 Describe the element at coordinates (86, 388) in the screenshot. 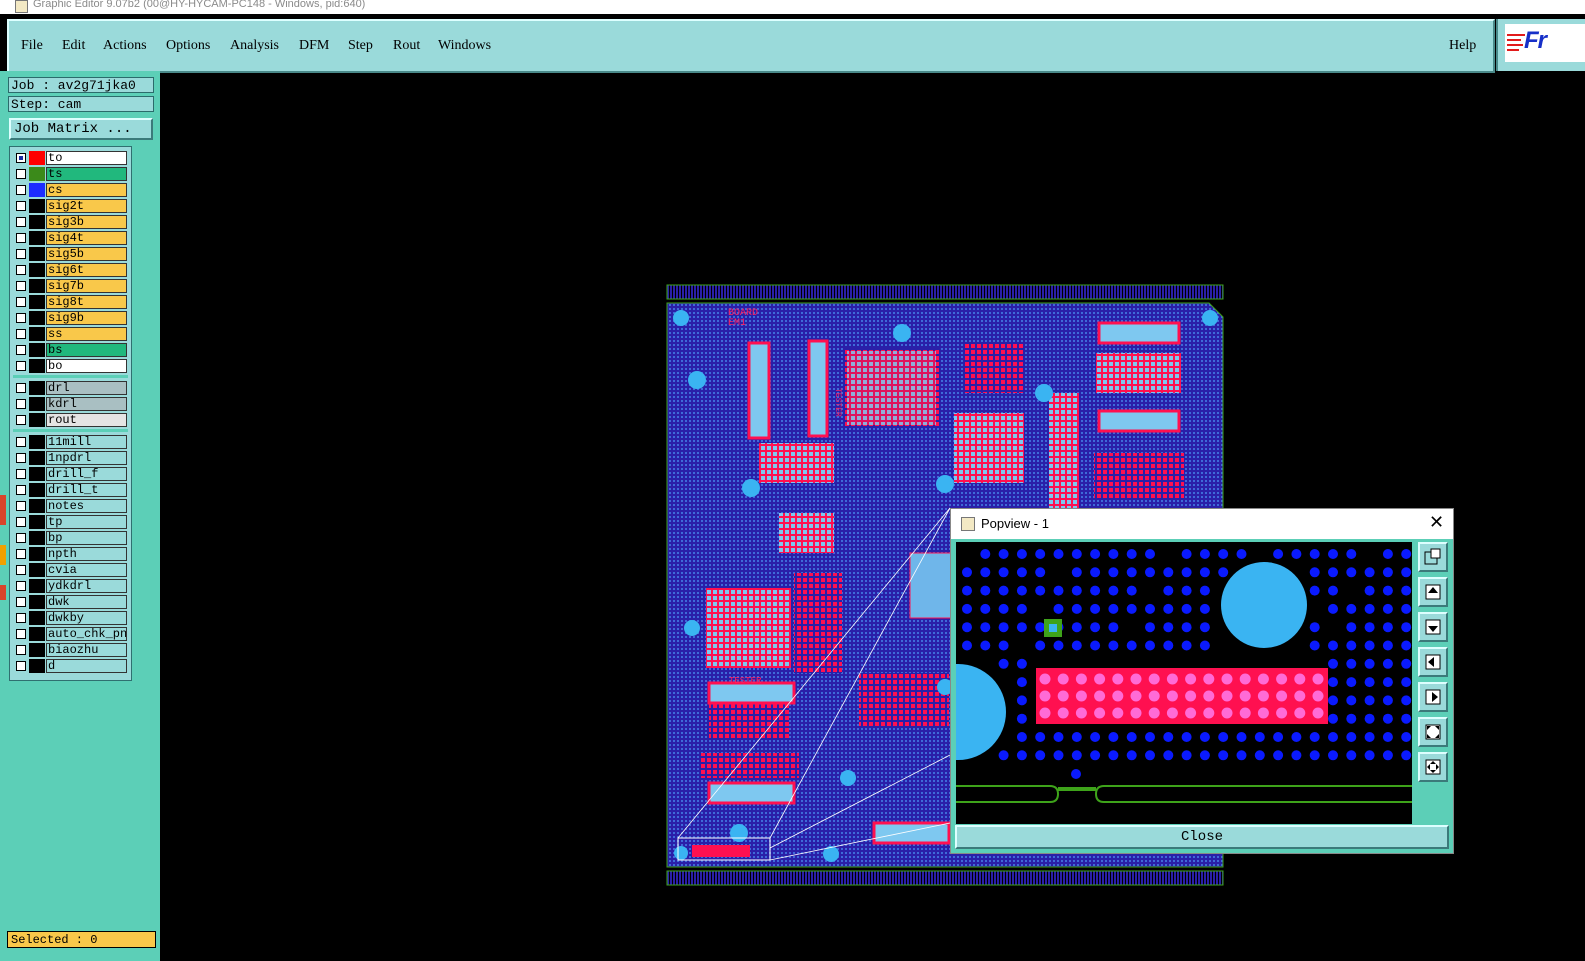

I see `layer-name: drl` at that location.